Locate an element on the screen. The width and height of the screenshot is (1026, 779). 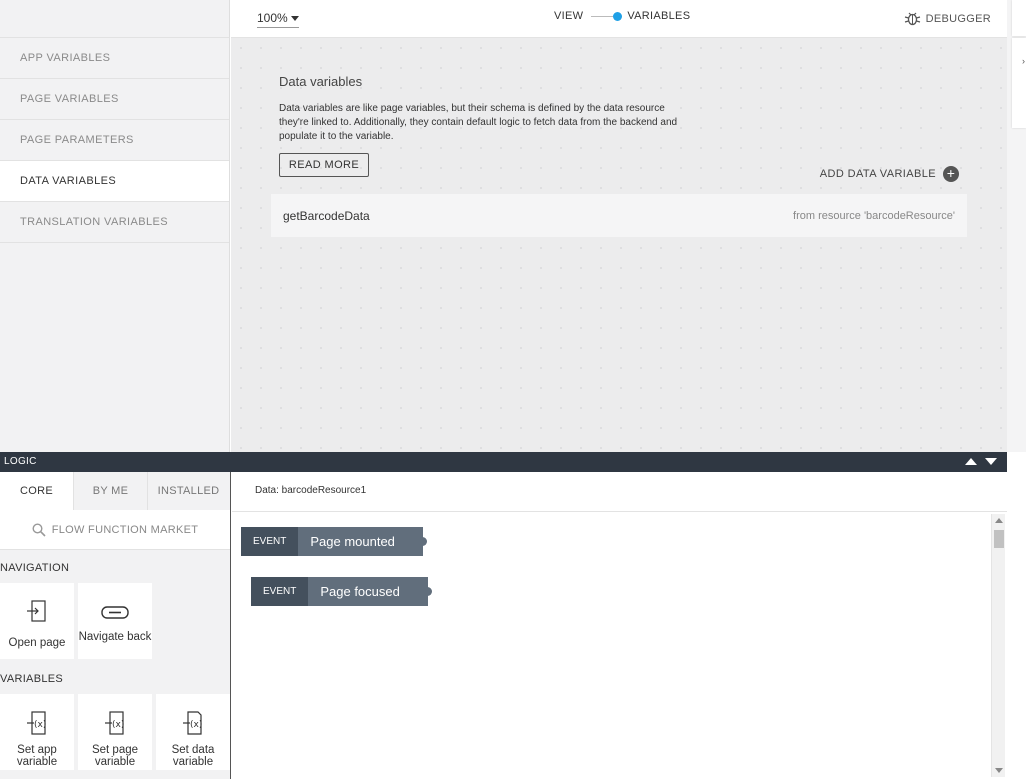
view-label: VIEW is located at coordinates (569, 16).